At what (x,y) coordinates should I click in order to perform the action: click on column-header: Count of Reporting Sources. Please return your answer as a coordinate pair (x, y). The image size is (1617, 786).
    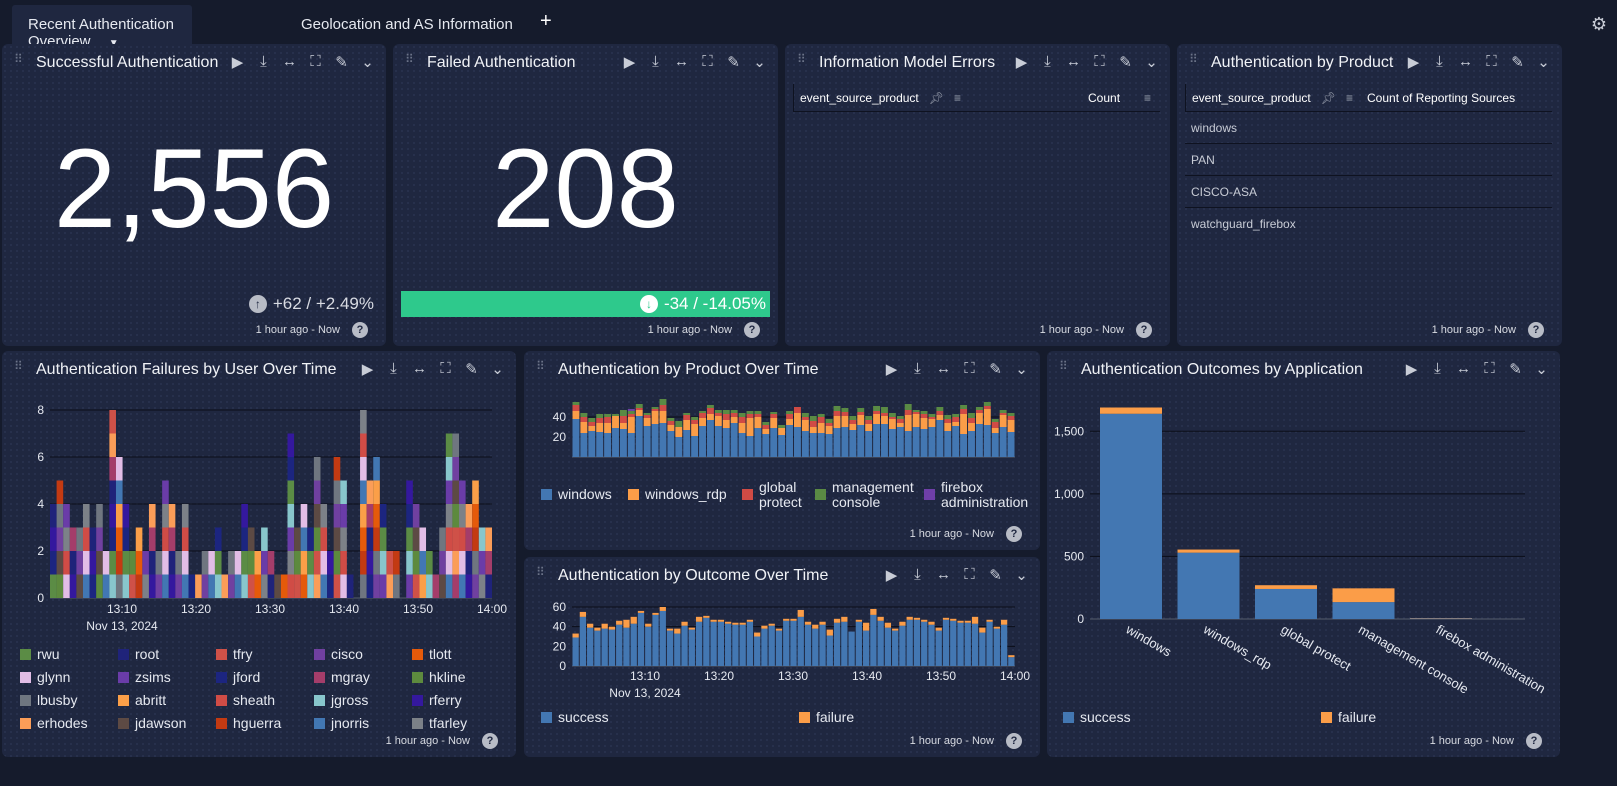
    Looking at the image, I should click on (1441, 98).